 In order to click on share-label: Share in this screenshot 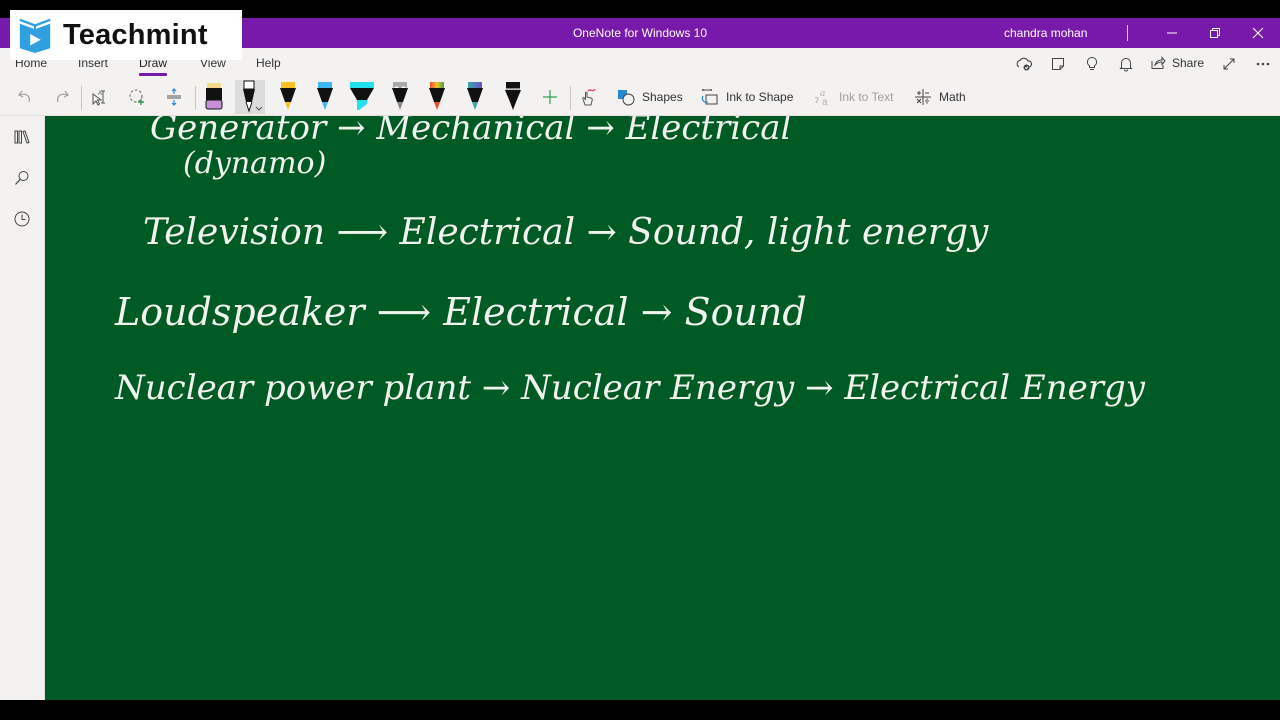, I will do `click(1188, 62)`.